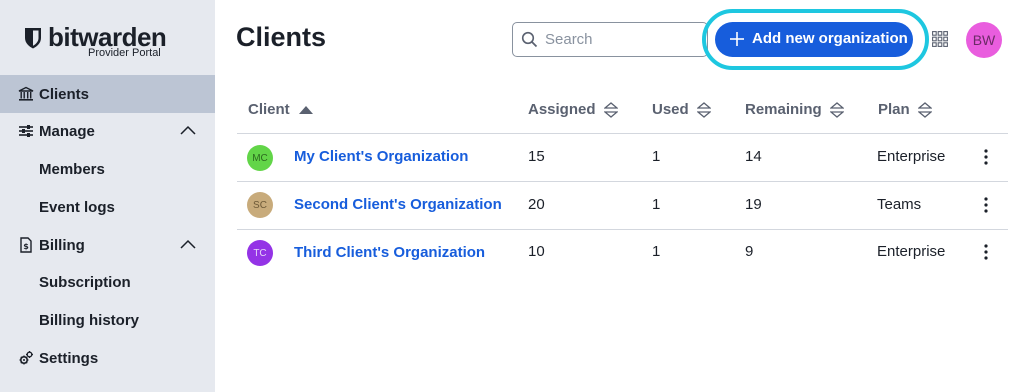 This screenshot has height=392, width=1031. Describe the element at coordinates (281, 37) in the screenshot. I see `page-title: Clients` at that location.